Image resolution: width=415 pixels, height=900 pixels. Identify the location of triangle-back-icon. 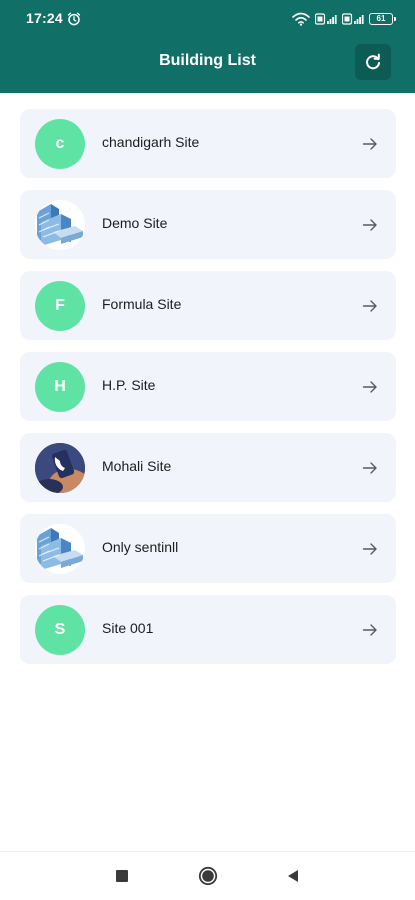
(293, 876).